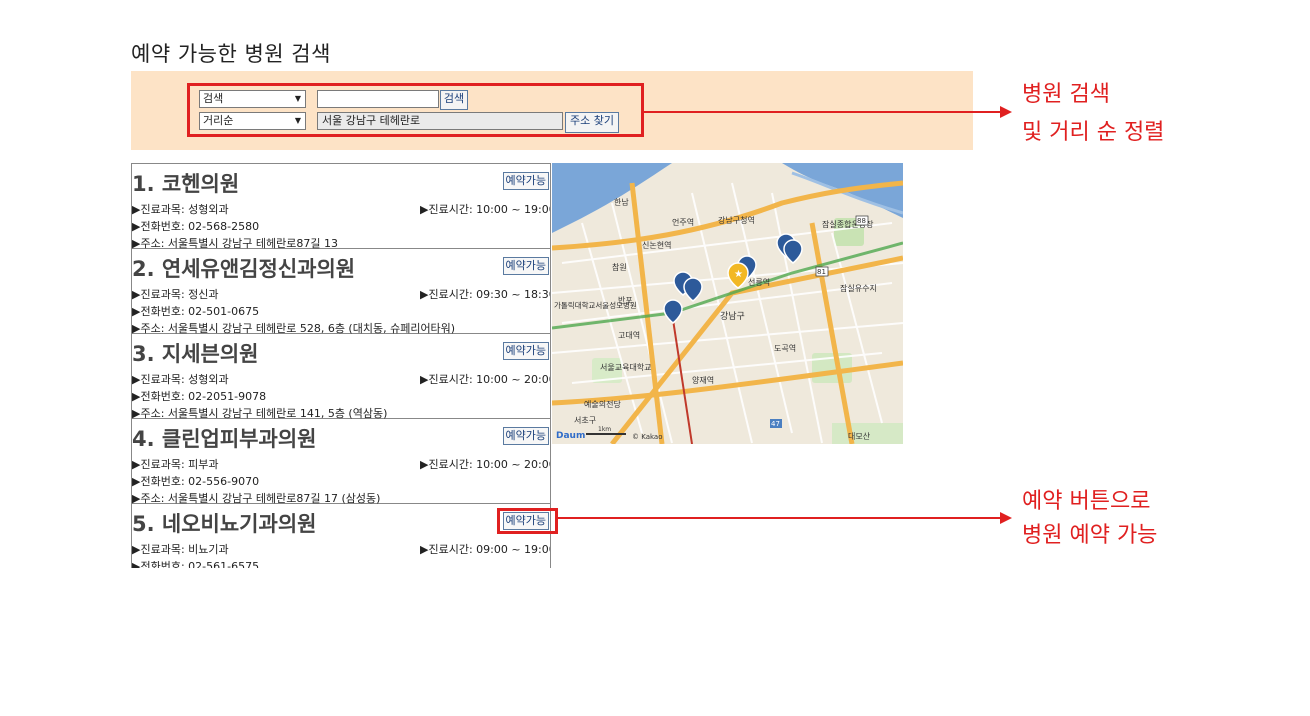 This screenshot has width=1310, height=716. I want to click on road-number: 88, so click(861, 221).